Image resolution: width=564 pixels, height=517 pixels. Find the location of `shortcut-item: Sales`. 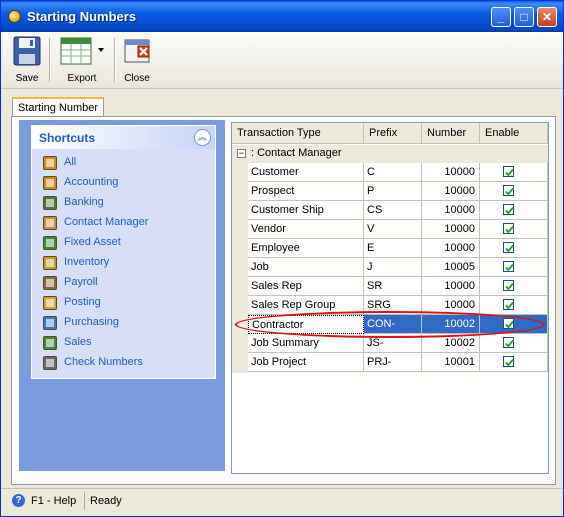

shortcut-item: Sales is located at coordinates (125, 343).